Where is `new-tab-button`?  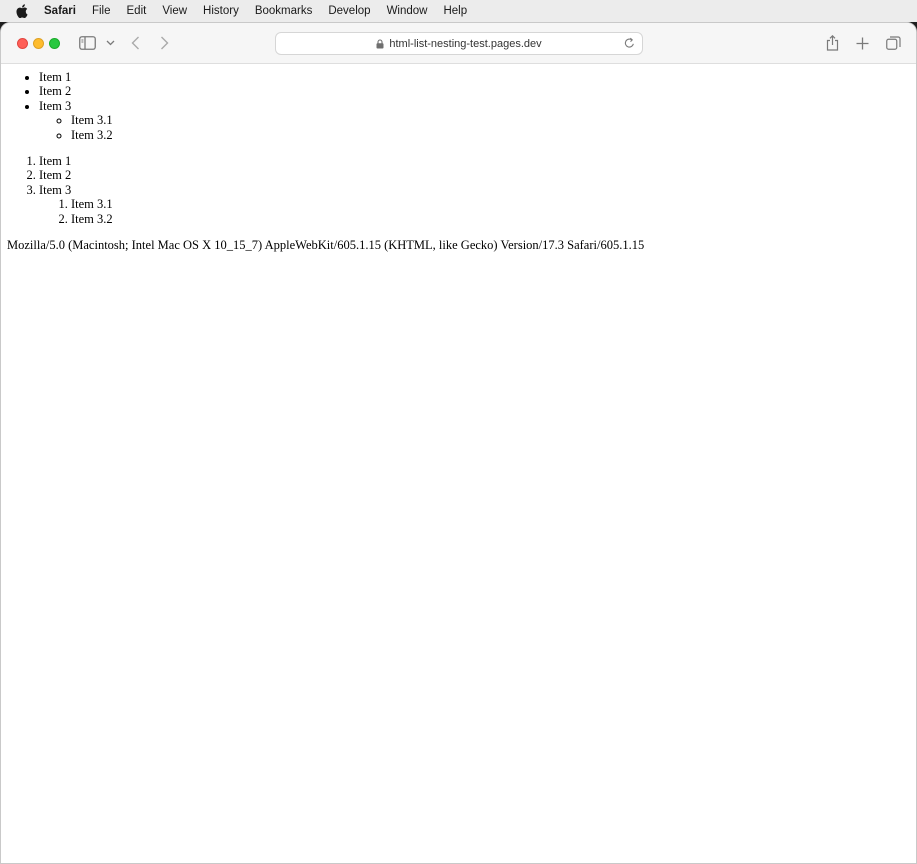
new-tab-button is located at coordinates (862, 43).